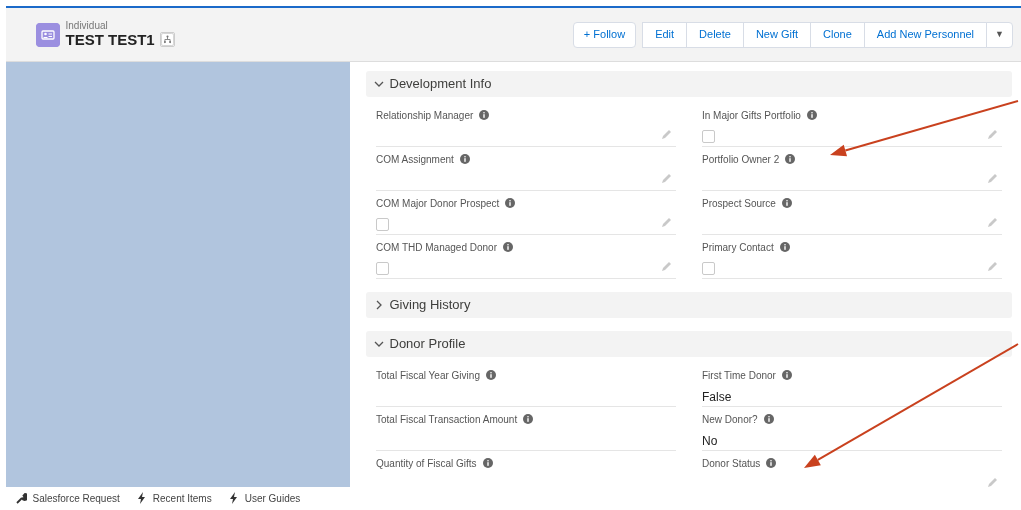  What do you see at coordinates (21, 498) in the screenshot?
I see `wrench-icon` at bounding box center [21, 498].